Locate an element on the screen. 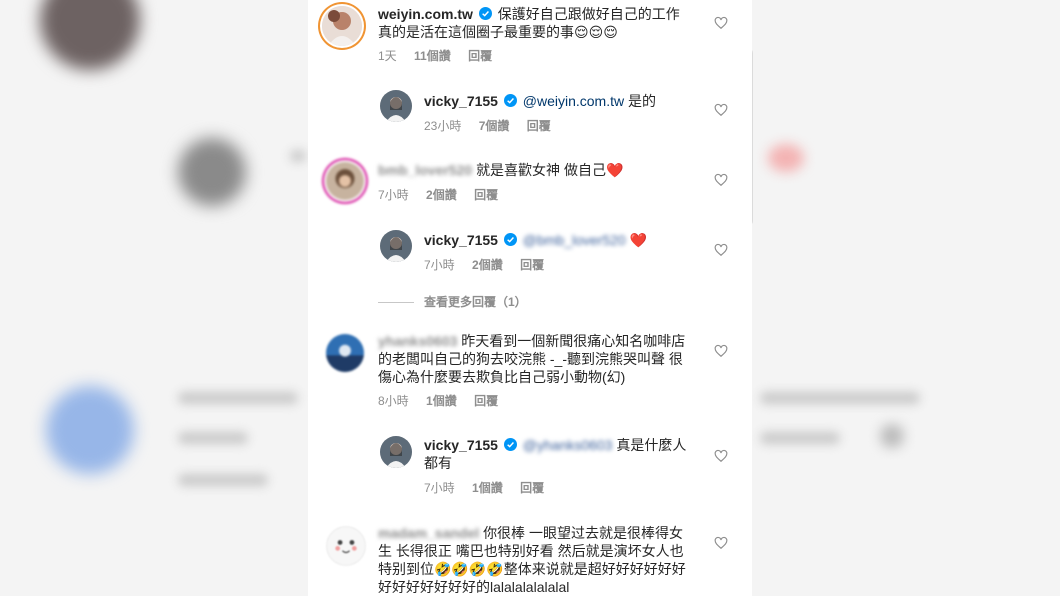  comment-text: 保護好自己跟做好自己的工作 is located at coordinates (588, 14).